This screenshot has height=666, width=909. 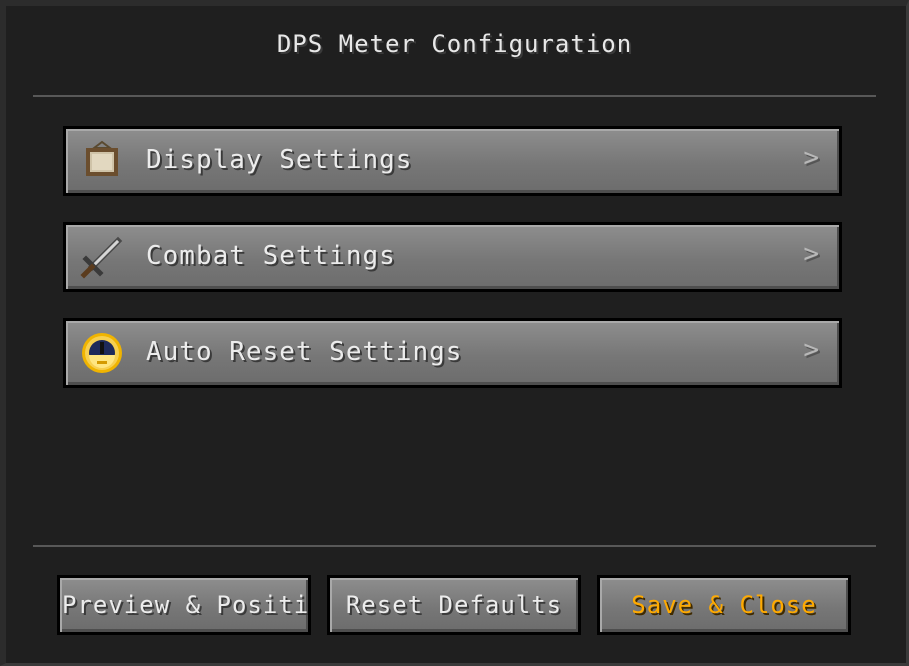 I want to click on display-settings-label: Display Settings, so click(x=279, y=160).